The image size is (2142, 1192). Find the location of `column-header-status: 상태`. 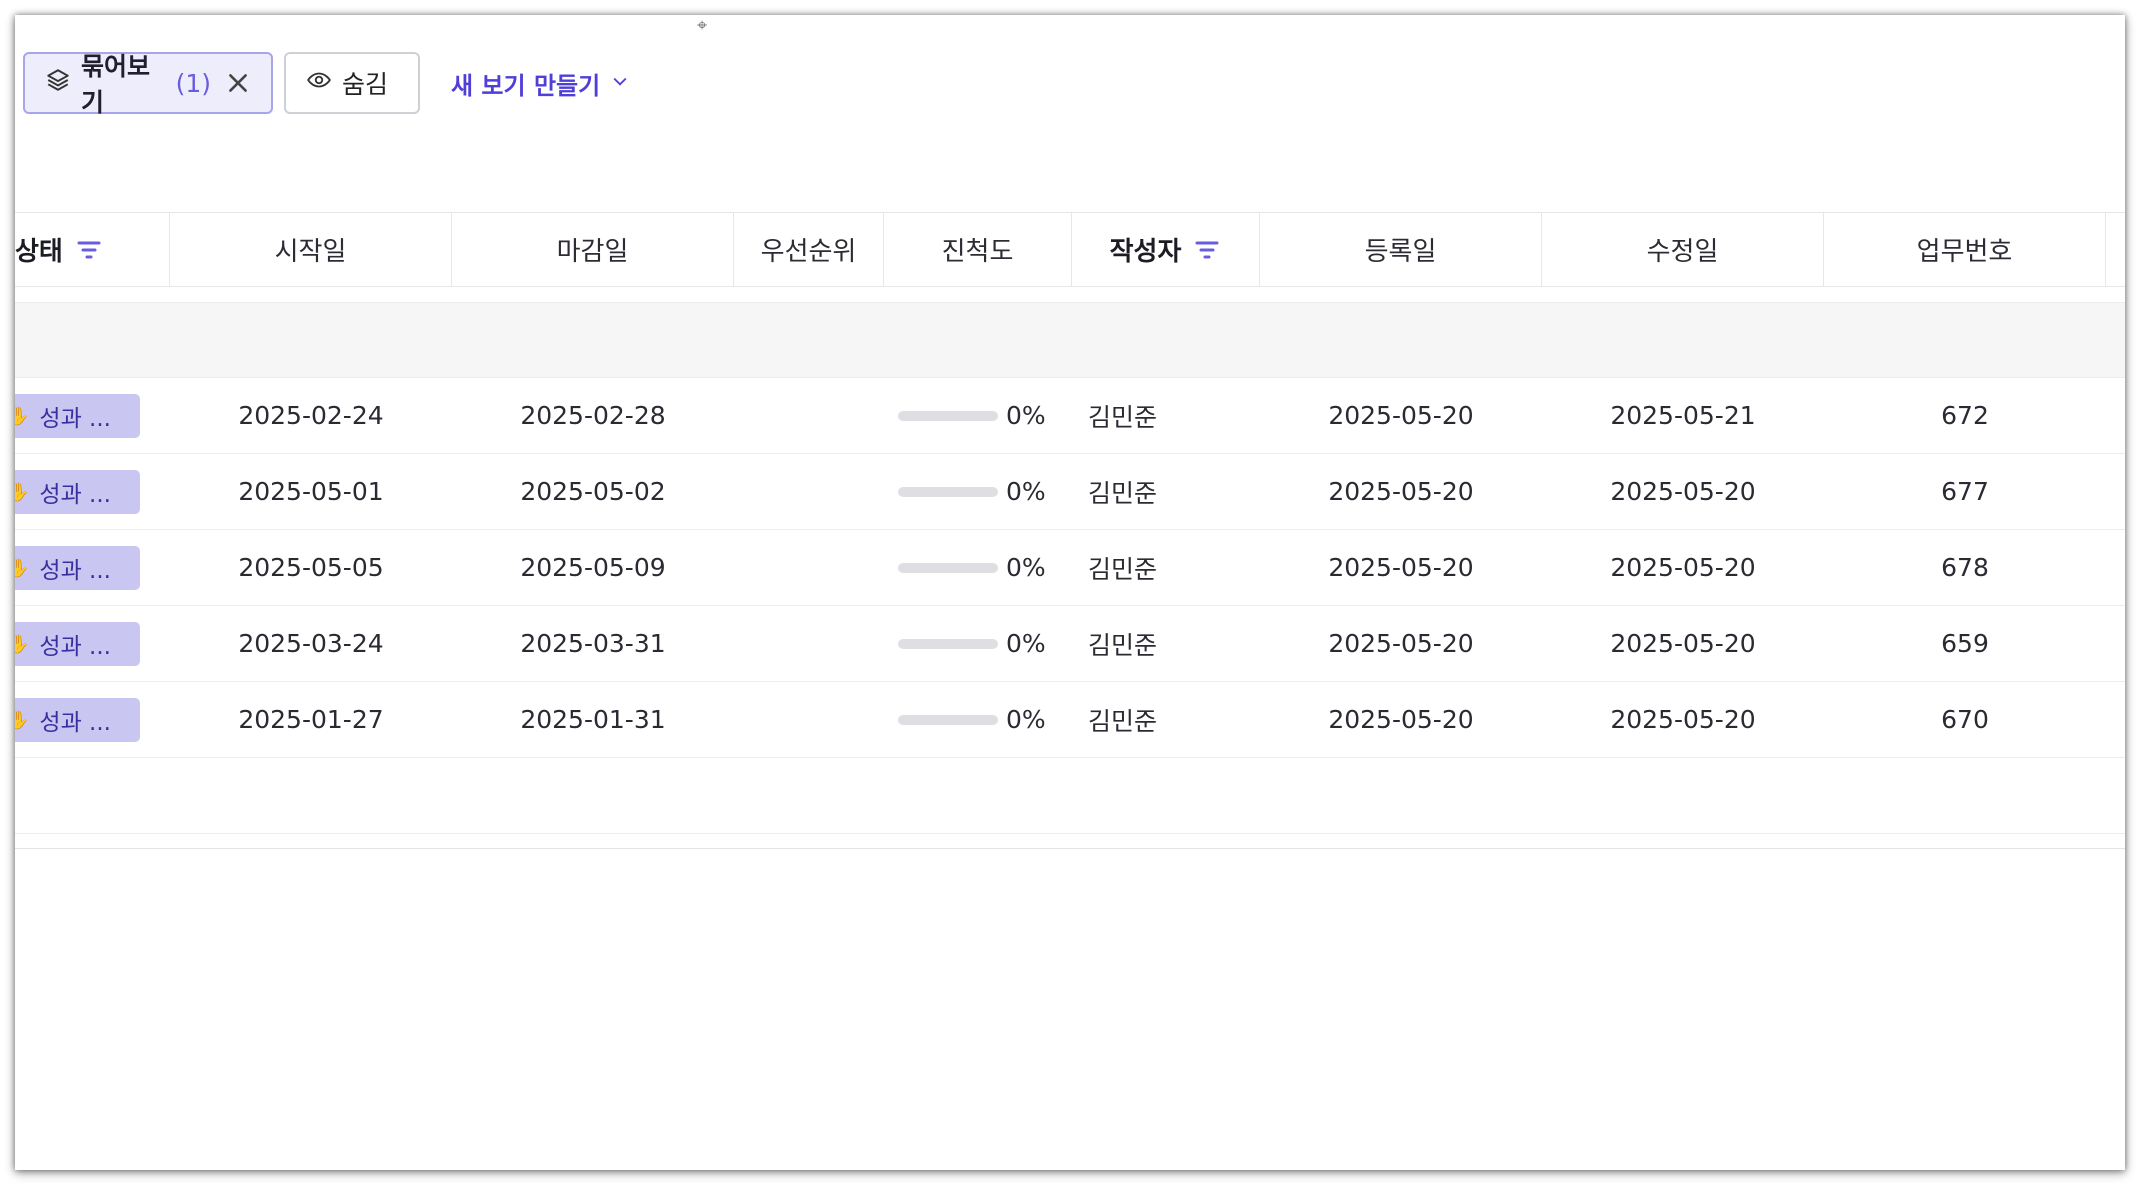

column-header-status: 상태 is located at coordinates (92, 249).